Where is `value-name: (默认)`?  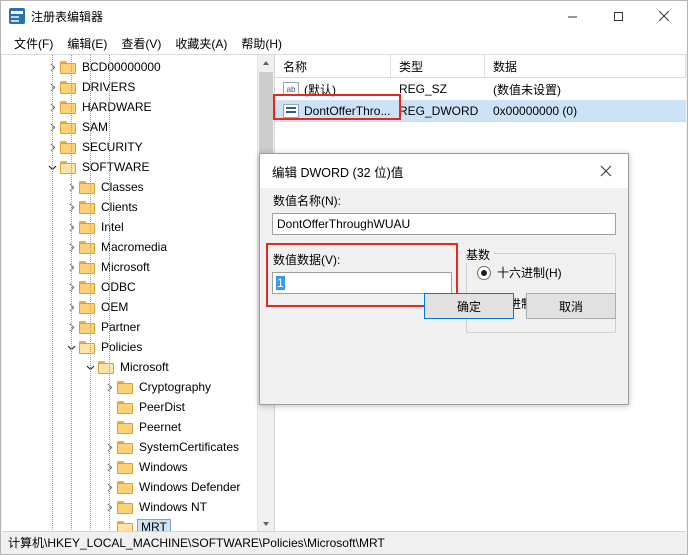 value-name: (默认) is located at coordinates (320, 89).